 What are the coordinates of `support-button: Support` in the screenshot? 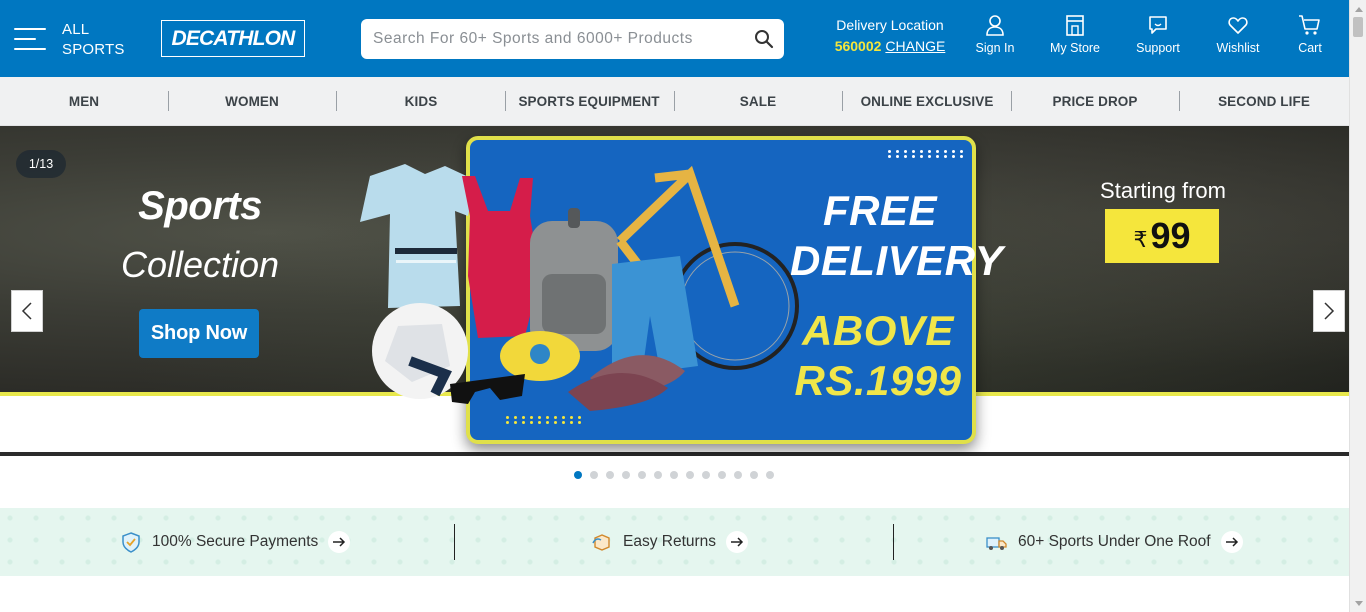 It's located at (1158, 38).